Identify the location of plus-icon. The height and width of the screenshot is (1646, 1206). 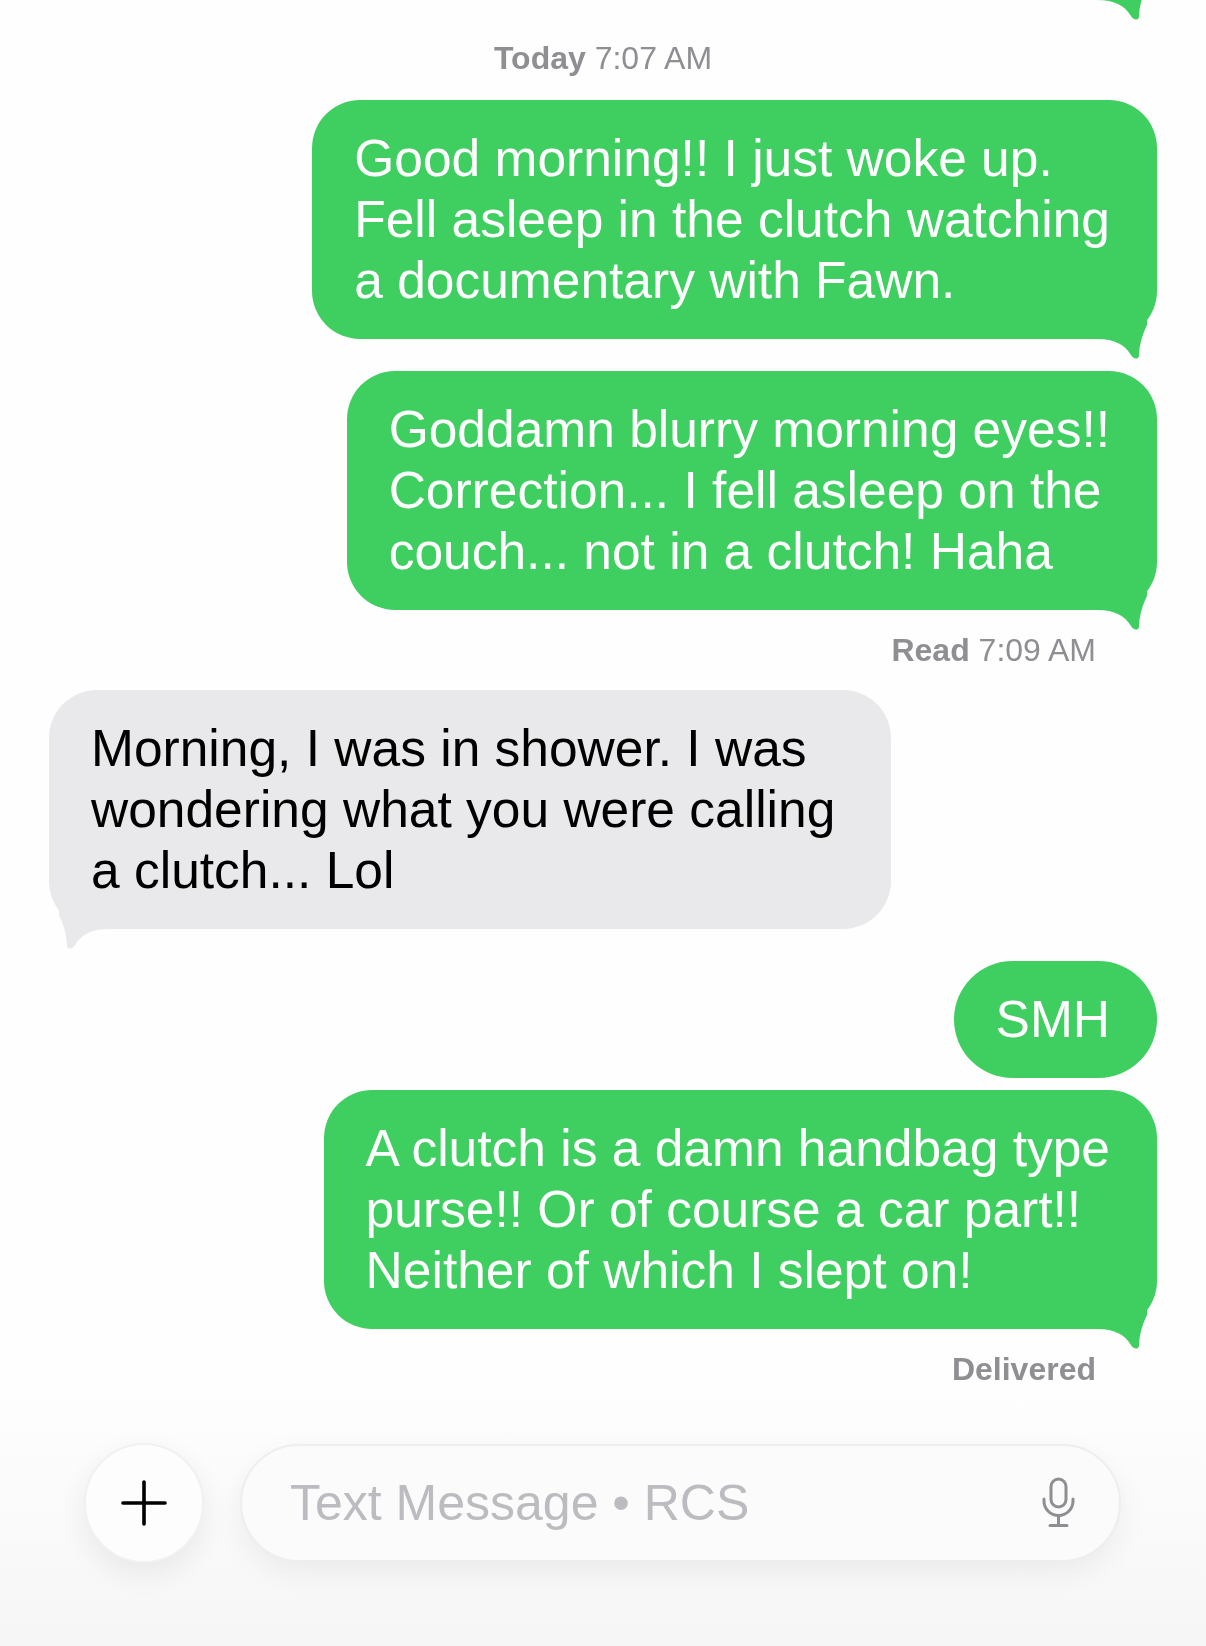
(144, 1503).